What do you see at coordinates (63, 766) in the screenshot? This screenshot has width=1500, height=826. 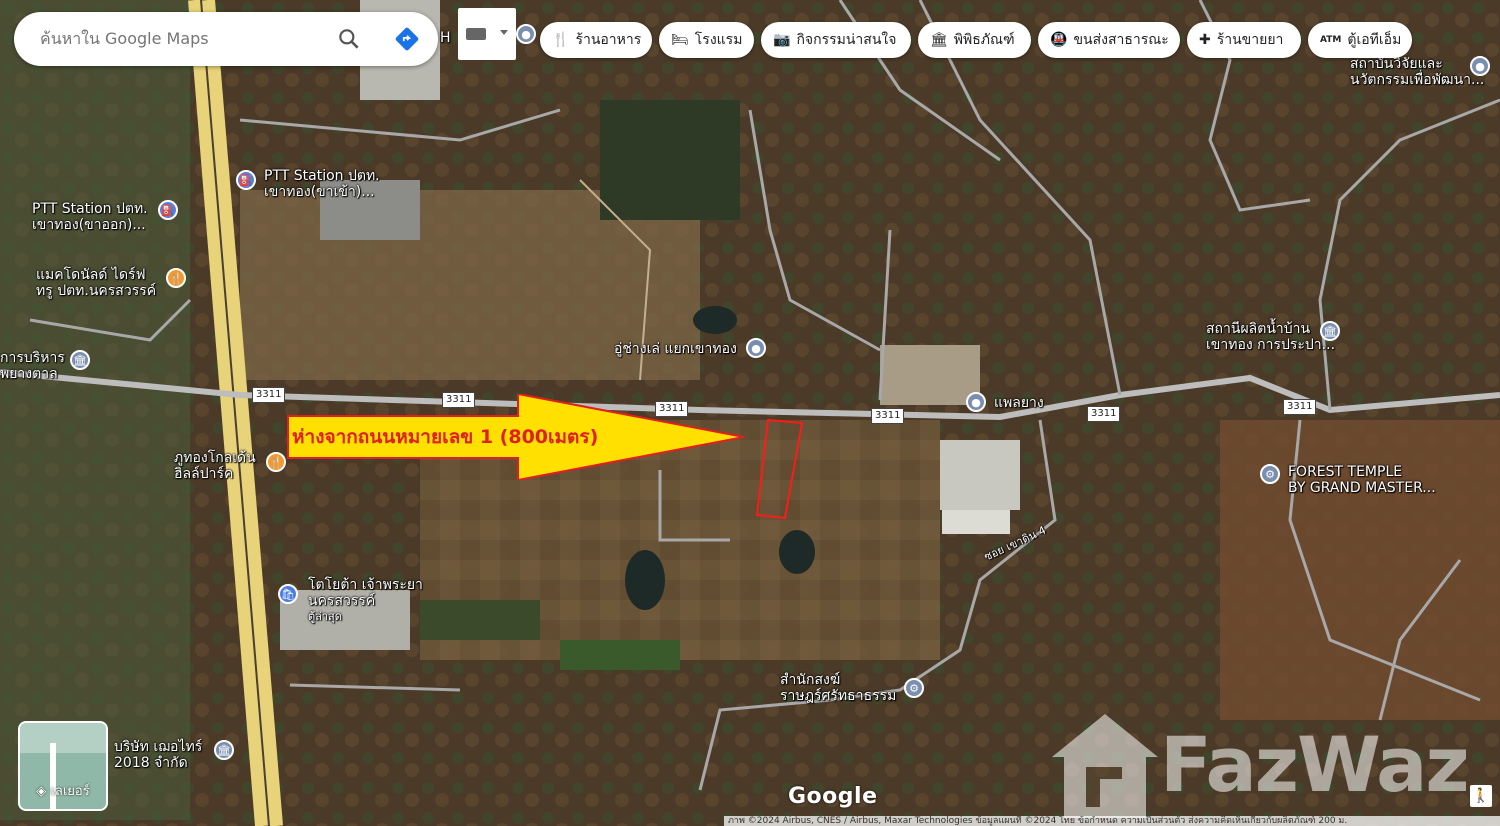 I see `layers-button: ◈ เลเยอร์` at bounding box center [63, 766].